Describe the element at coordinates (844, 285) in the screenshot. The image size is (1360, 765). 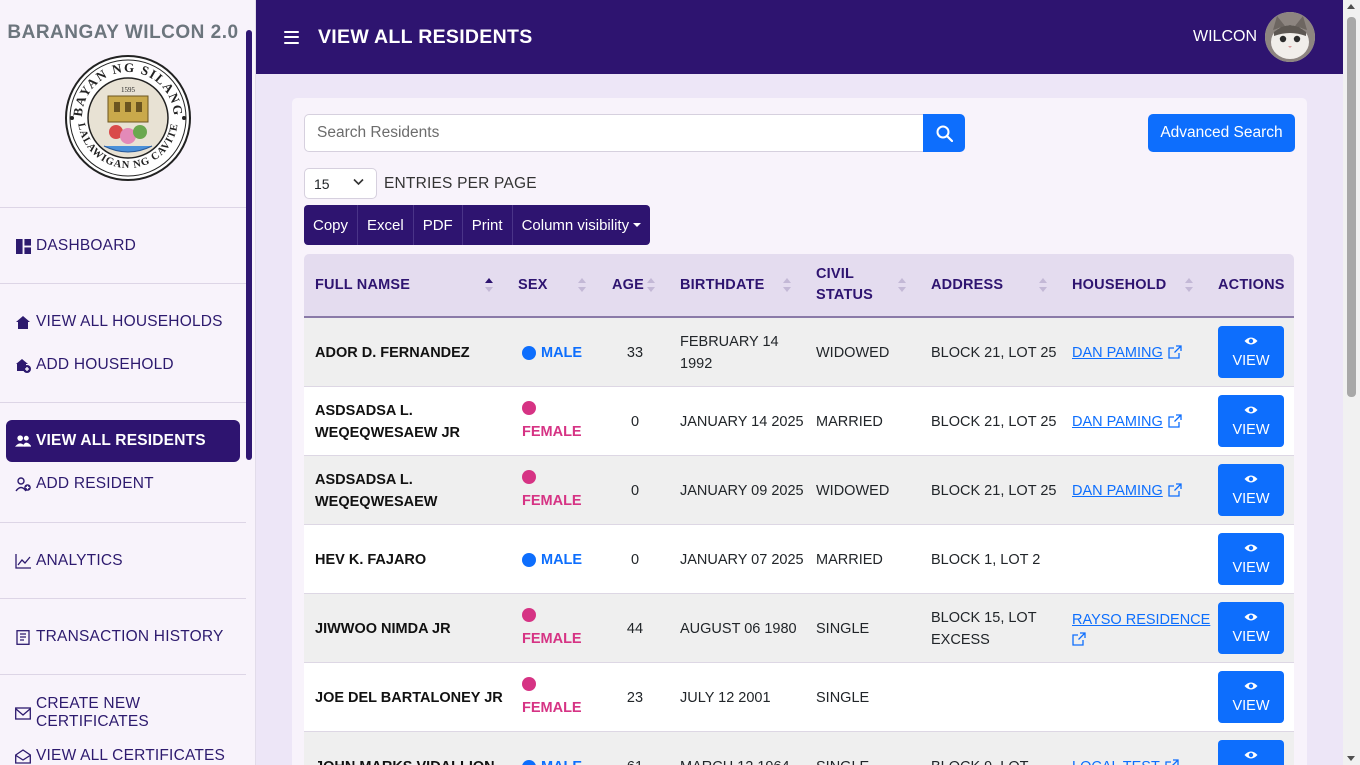
I see `header-civil-status: CIVIL STATUS` at that location.